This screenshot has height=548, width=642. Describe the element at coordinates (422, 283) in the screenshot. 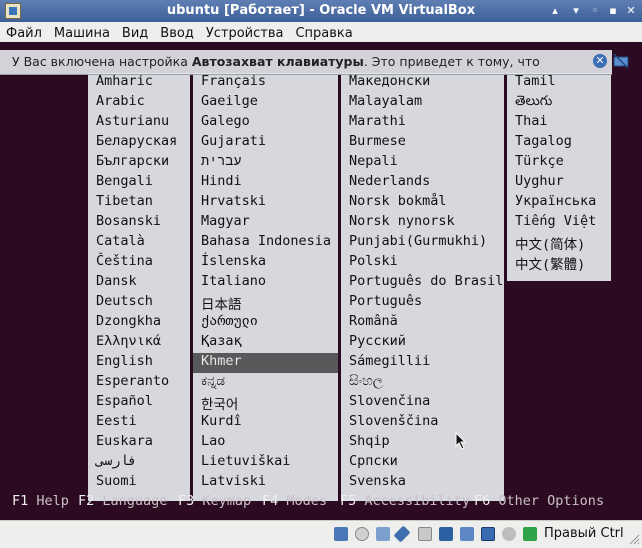

I see `language-option: Português do Brasil` at that location.